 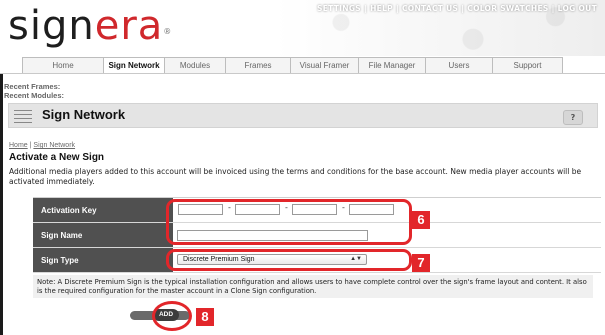 I want to click on page-banner: Sign Network ?, so click(x=303, y=115).